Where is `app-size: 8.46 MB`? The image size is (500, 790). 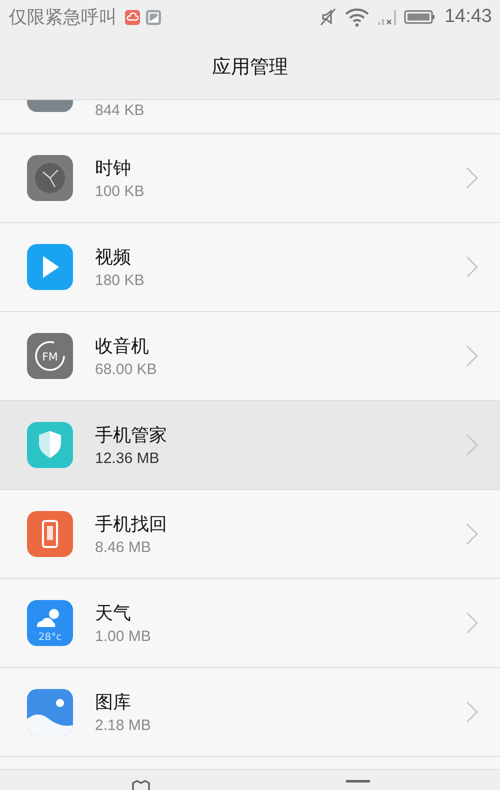
app-size: 8.46 MB is located at coordinates (123, 547).